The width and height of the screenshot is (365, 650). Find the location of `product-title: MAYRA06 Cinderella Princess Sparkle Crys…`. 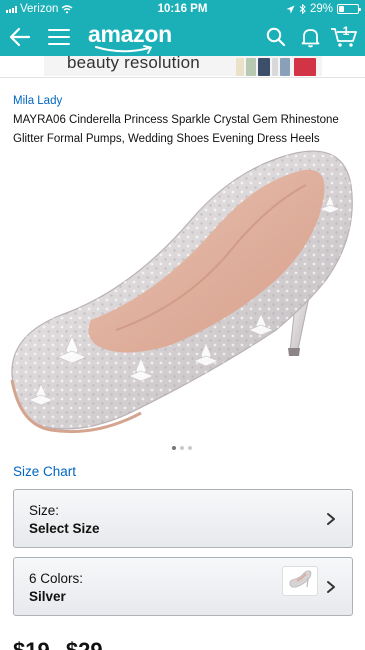

product-title: MAYRA06 Cinderella Princess Sparkle Crys… is located at coordinates (176, 129).